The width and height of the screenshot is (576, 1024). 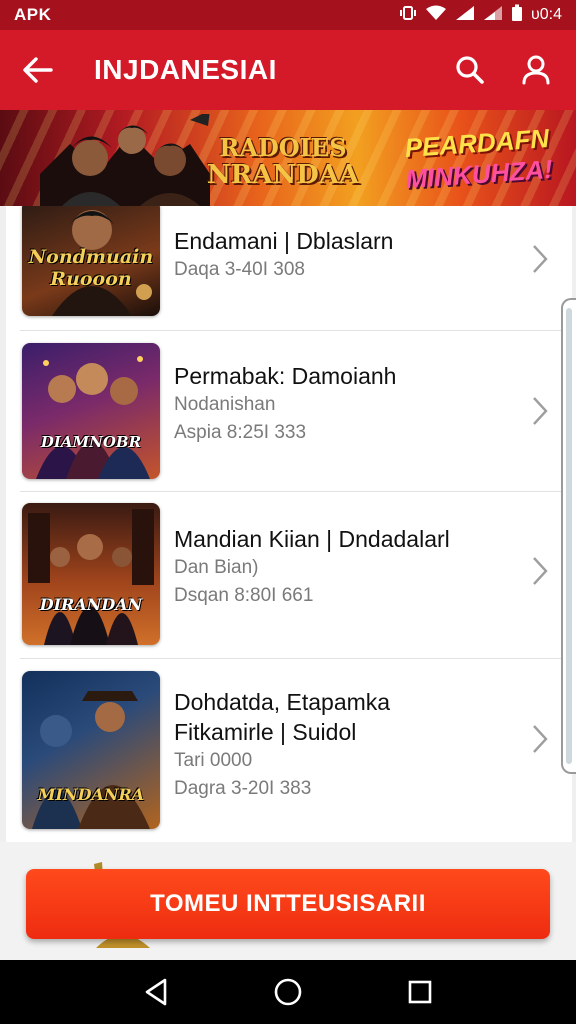 What do you see at coordinates (91, 794) in the screenshot?
I see `thumbnail-caption: MINDANRA` at bounding box center [91, 794].